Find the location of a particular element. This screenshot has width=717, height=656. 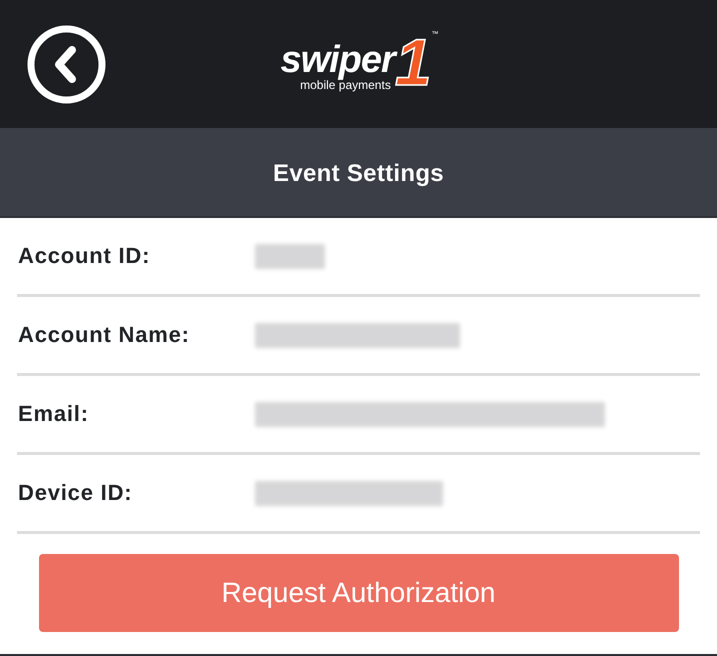

field-label: Account ID: is located at coordinates (85, 256).